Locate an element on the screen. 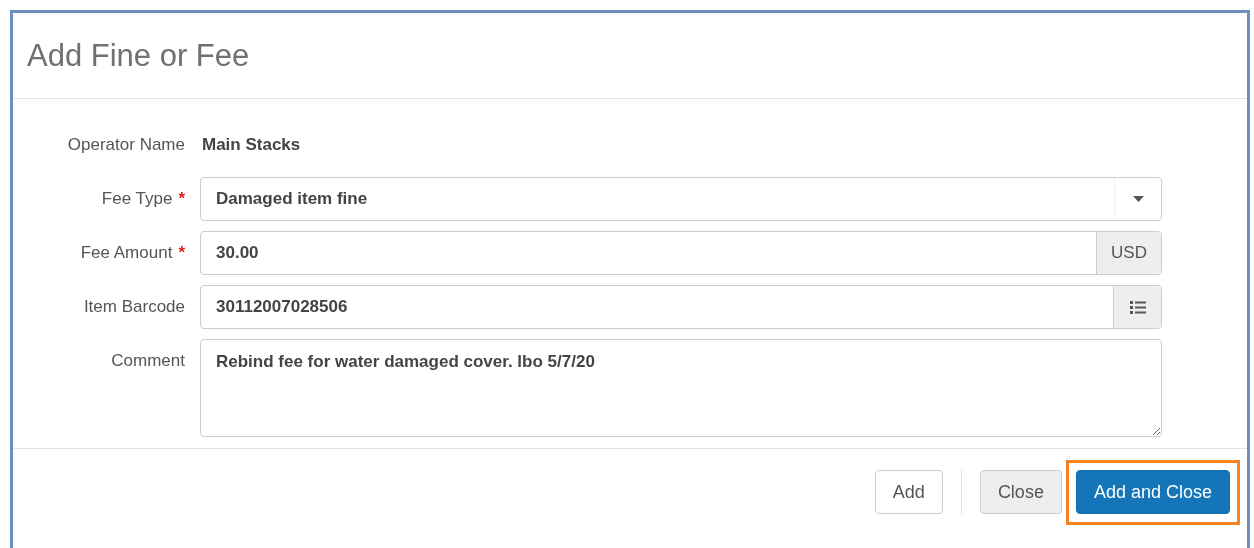 The image size is (1254, 548). operator-value: Main Stacks is located at coordinates (251, 144).